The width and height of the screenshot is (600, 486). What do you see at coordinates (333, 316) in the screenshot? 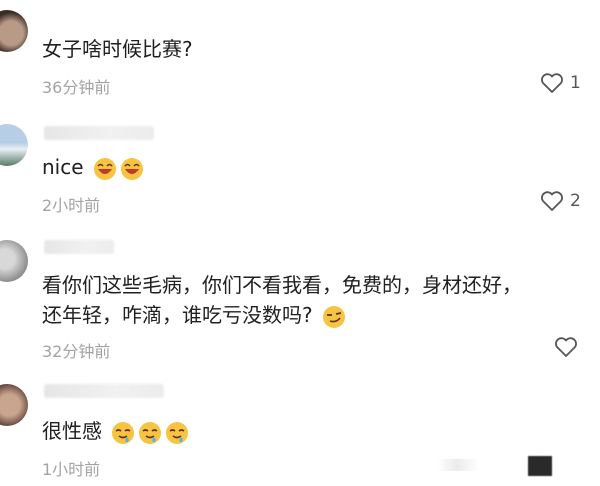
I see `smirk-emoji` at bounding box center [333, 316].